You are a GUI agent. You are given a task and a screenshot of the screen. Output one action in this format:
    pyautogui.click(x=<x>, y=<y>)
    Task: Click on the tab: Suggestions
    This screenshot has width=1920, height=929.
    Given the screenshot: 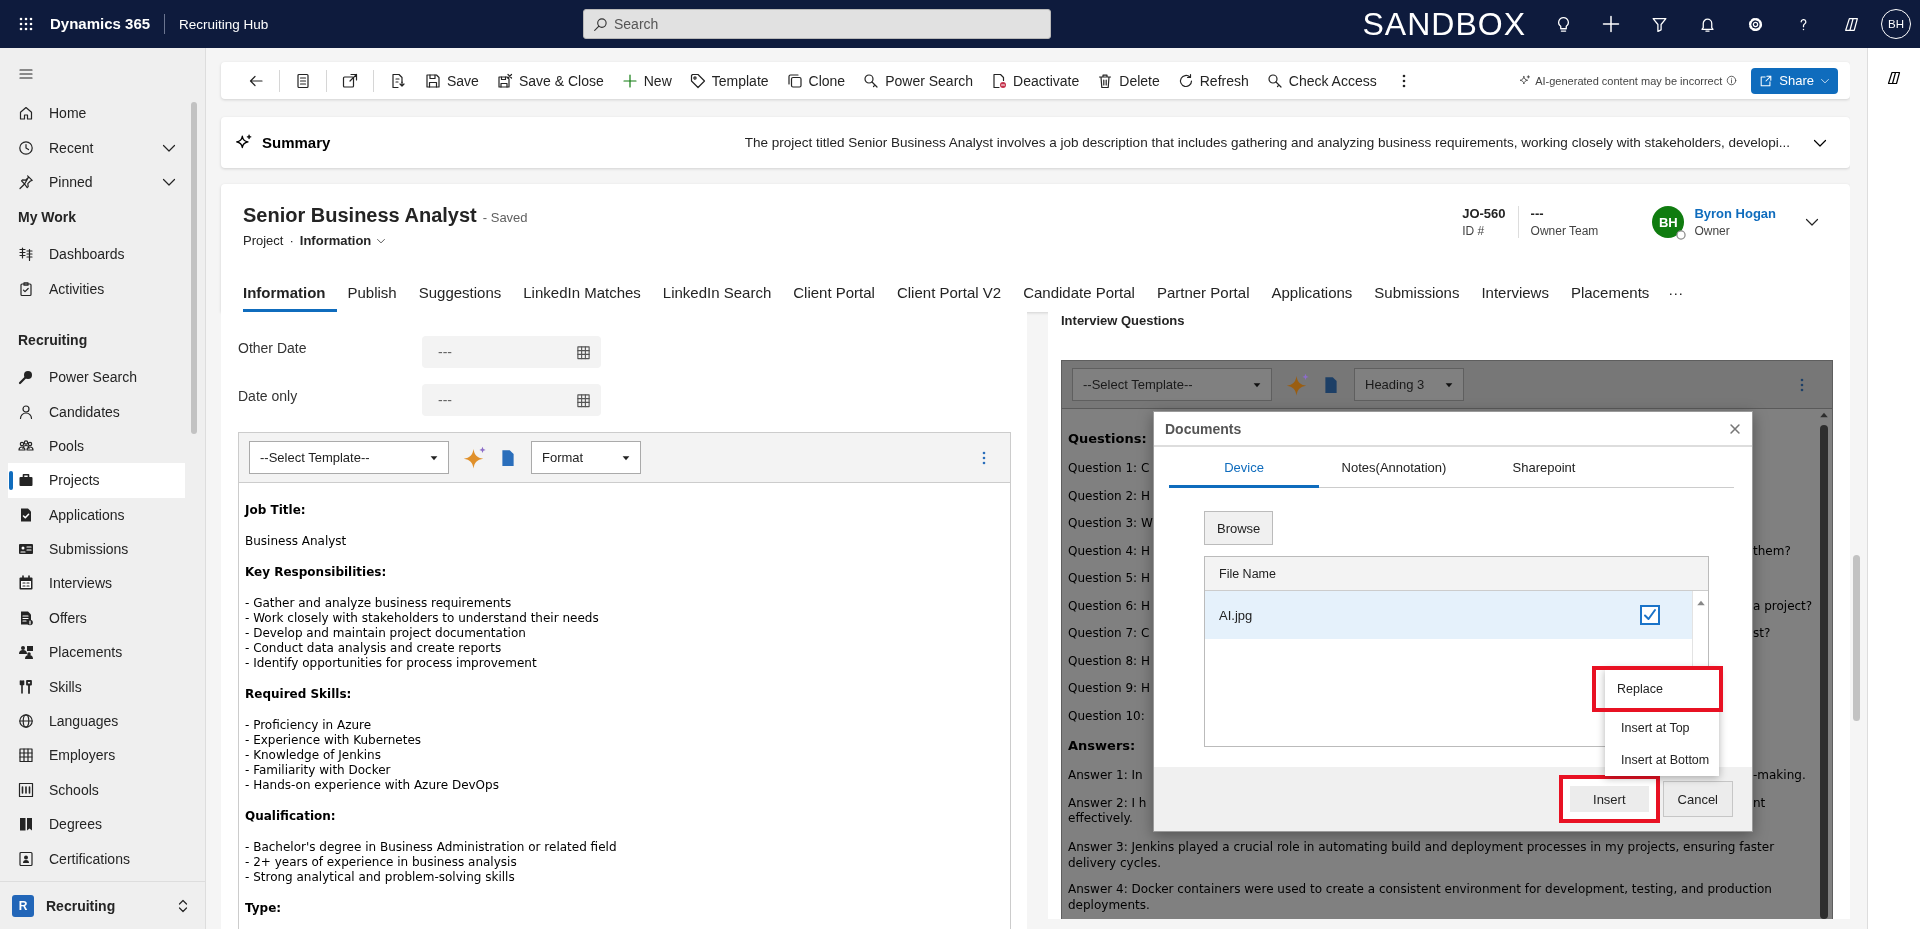 What is the action you would take?
    pyautogui.click(x=460, y=298)
    